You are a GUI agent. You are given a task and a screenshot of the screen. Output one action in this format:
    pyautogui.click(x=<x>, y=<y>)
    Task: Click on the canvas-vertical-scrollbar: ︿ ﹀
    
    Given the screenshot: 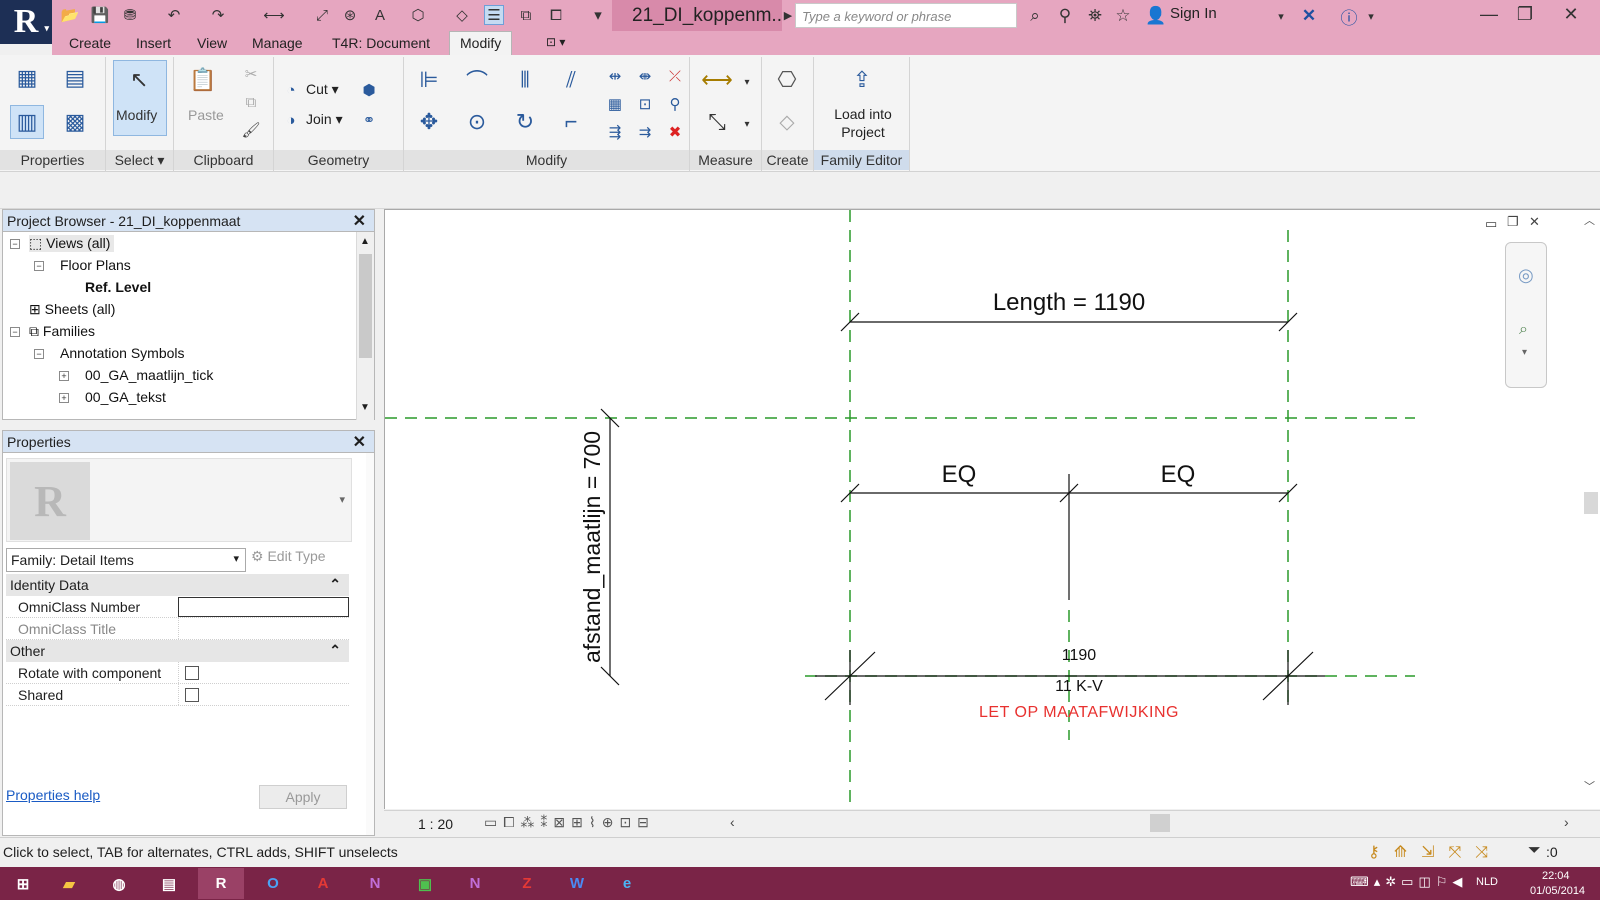 What is the action you would take?
    pyautogui.click(x=1591, y=502)
    